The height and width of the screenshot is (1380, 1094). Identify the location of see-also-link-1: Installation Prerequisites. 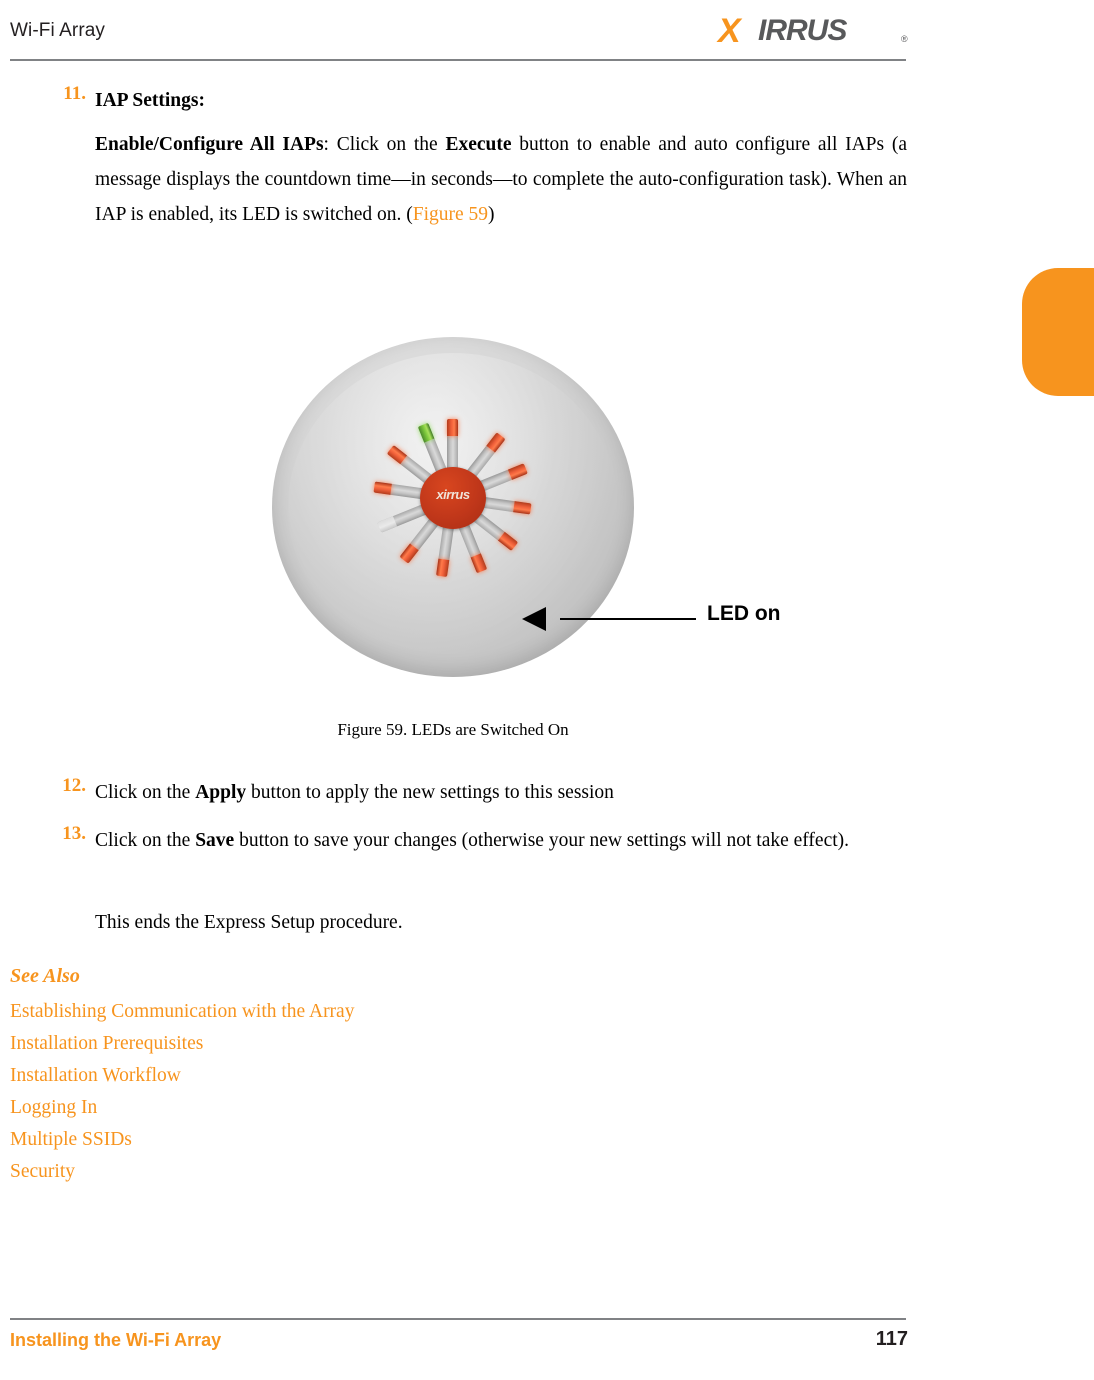
(450, 1044).